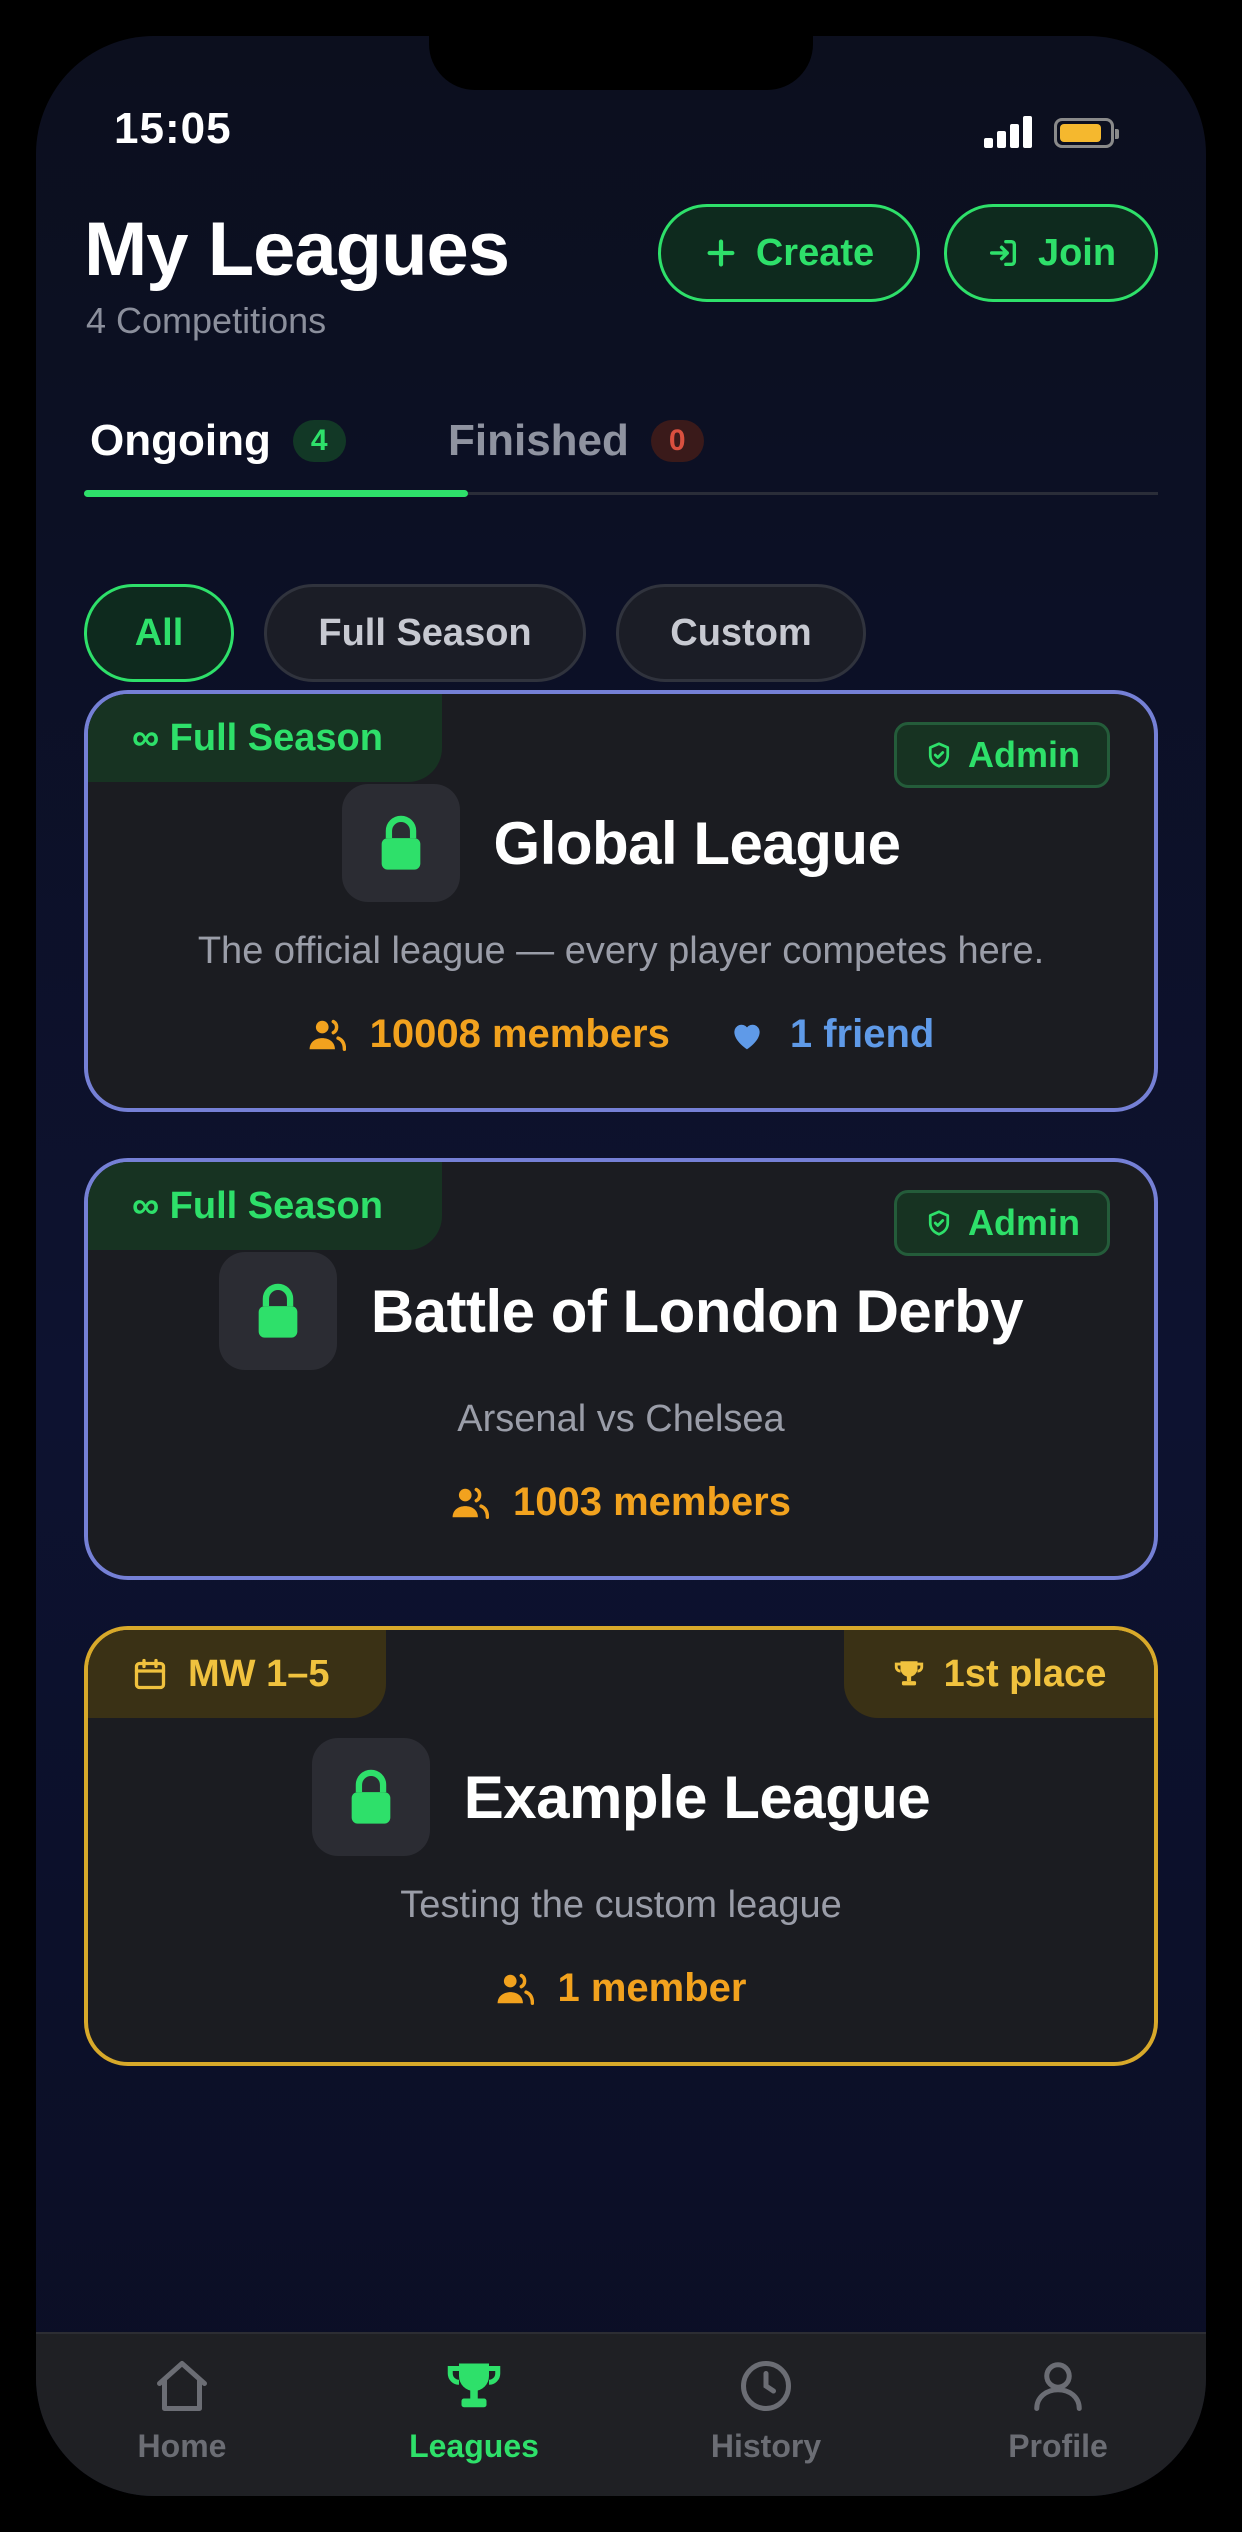 Image resolution: width=1242 pixels, height=2532 pixels. I want to click on league-title: Example League, so click(697, 1797).